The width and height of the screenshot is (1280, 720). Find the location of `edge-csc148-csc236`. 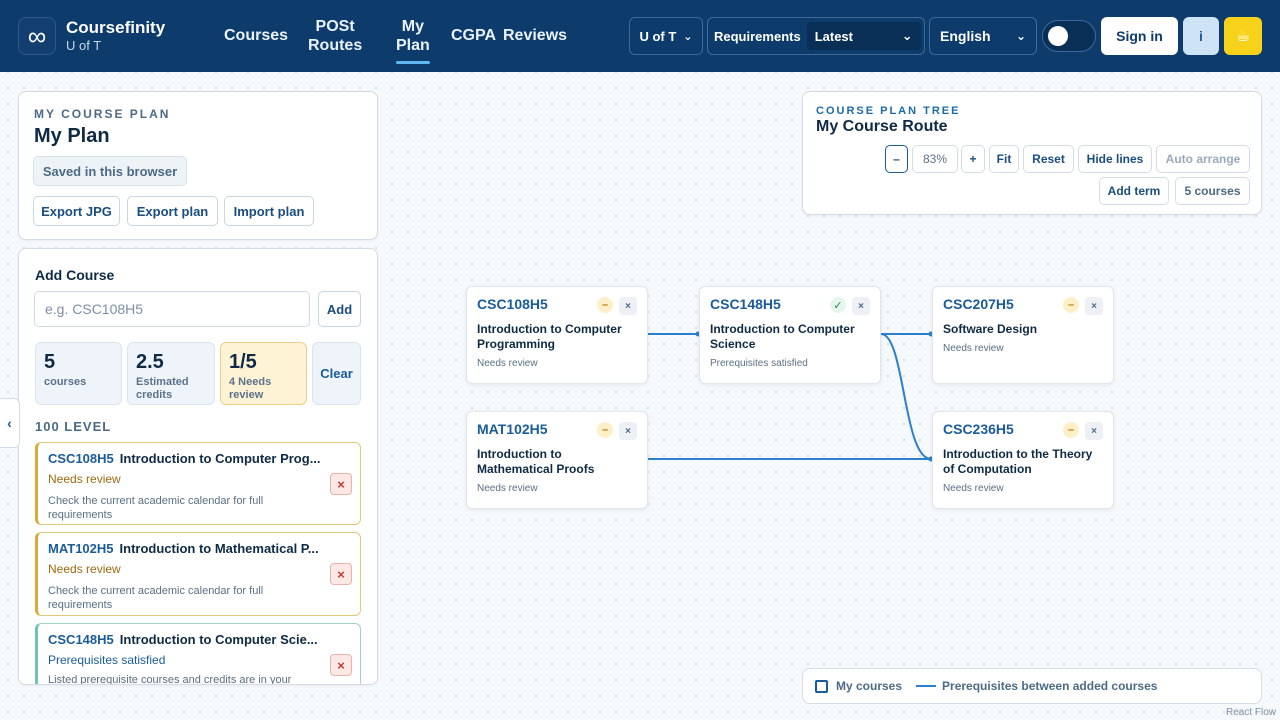

edge-csc148-csc236 is located at coordinates (906, 396).